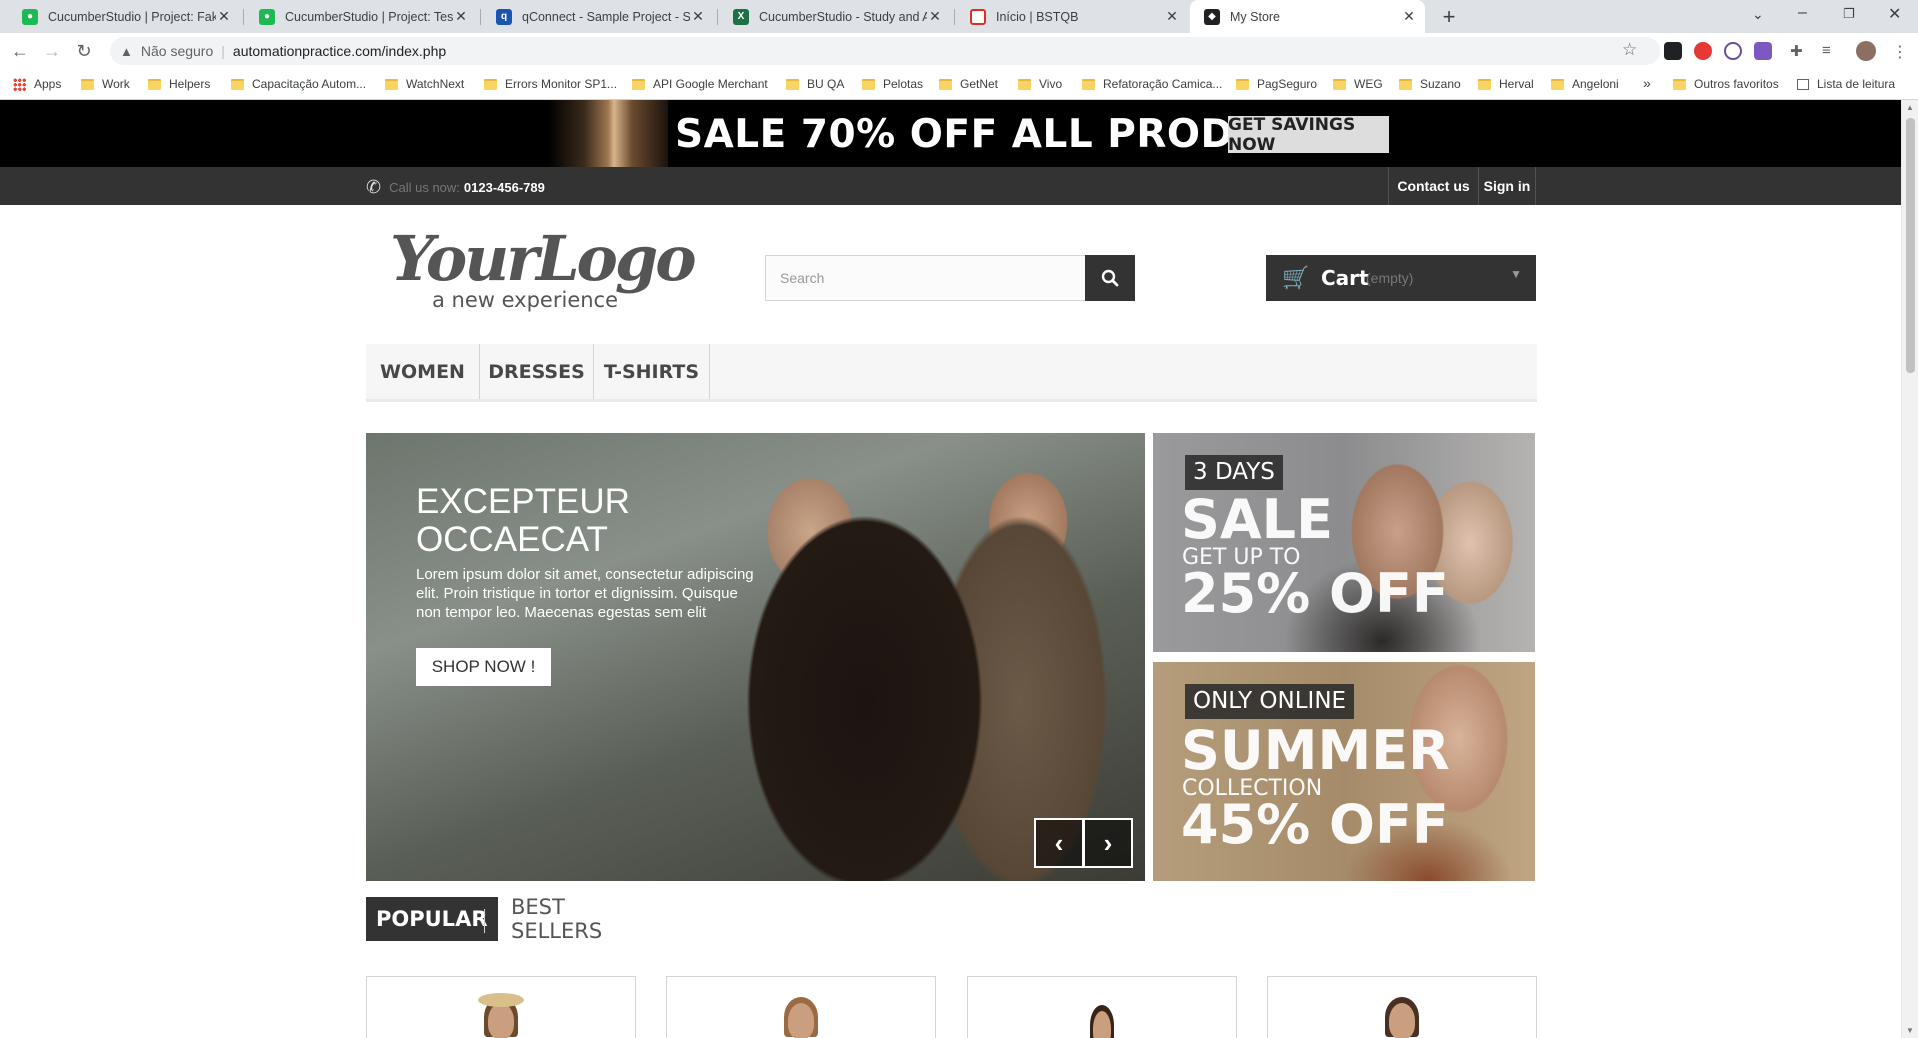  Describe the element at coordinates (1894, 14) in the screenshot. I see `close-window-button: ✕` at that location.